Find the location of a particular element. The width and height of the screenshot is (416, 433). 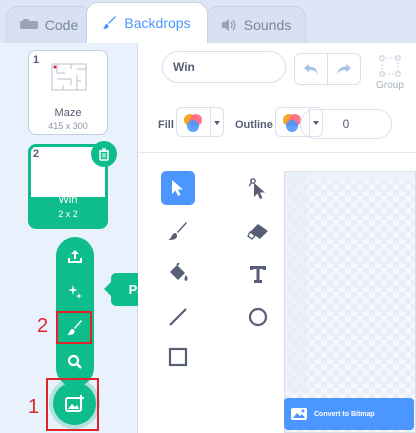

rectangle-tool is located at coordinates (178, 357).